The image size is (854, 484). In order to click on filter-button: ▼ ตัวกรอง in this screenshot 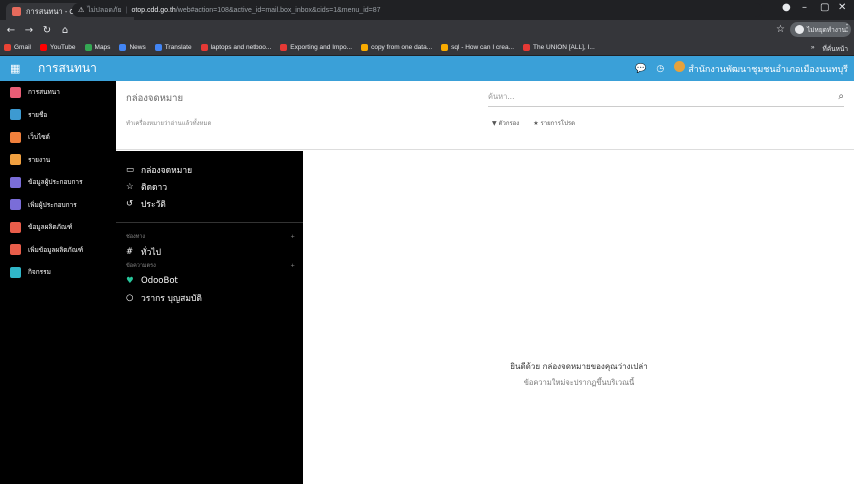, I will do `click(505, 123)`.